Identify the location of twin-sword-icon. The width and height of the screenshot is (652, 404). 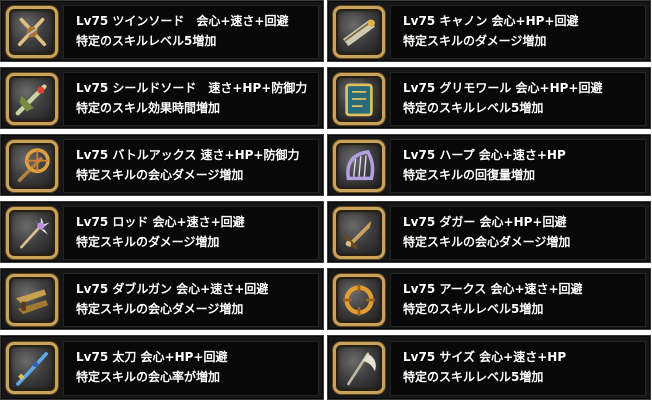
(32, 32).